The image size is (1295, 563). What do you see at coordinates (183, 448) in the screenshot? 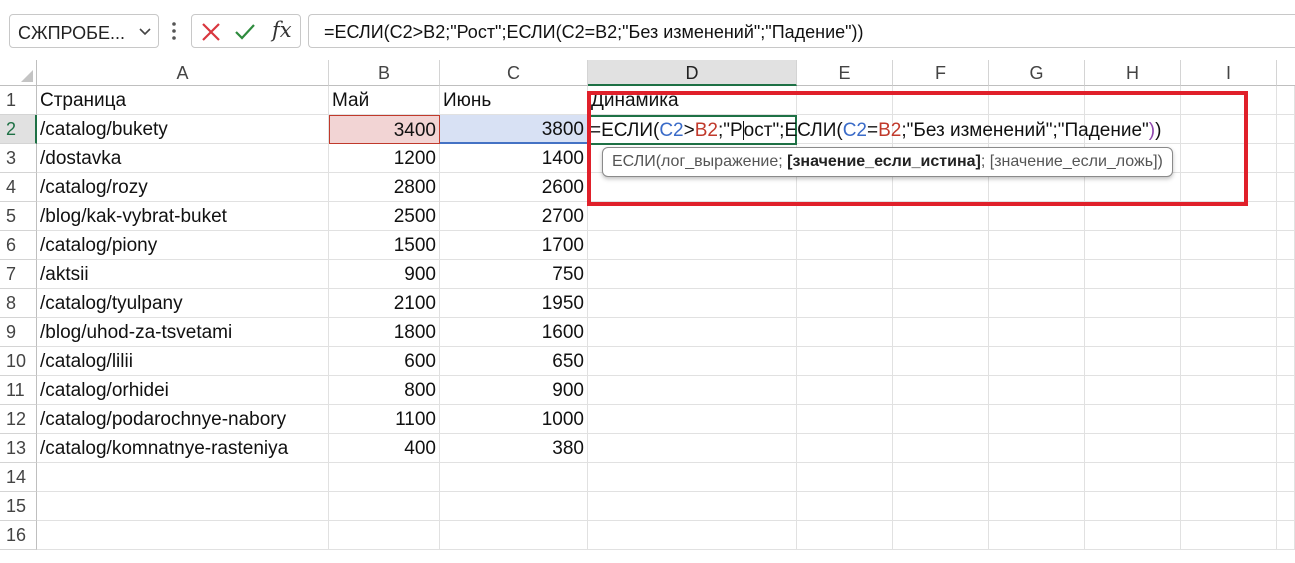
I see `cell-a13: /catalog/komnatnye-rasteniya` at bounding box center [183, 448].